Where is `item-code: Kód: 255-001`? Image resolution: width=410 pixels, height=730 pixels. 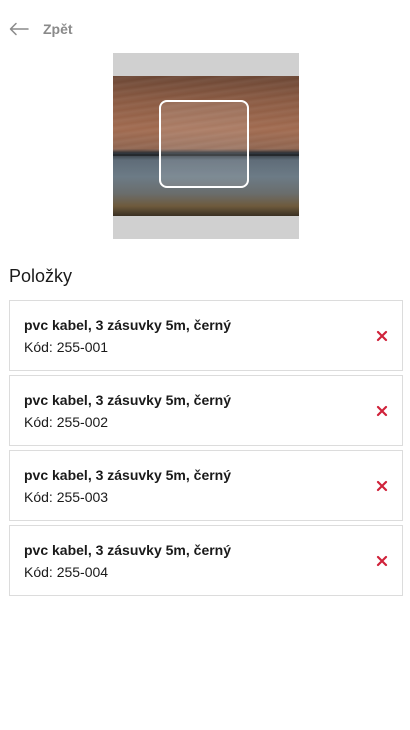
item-code: Kód: 255-001 is located at coordinates (66, 347).